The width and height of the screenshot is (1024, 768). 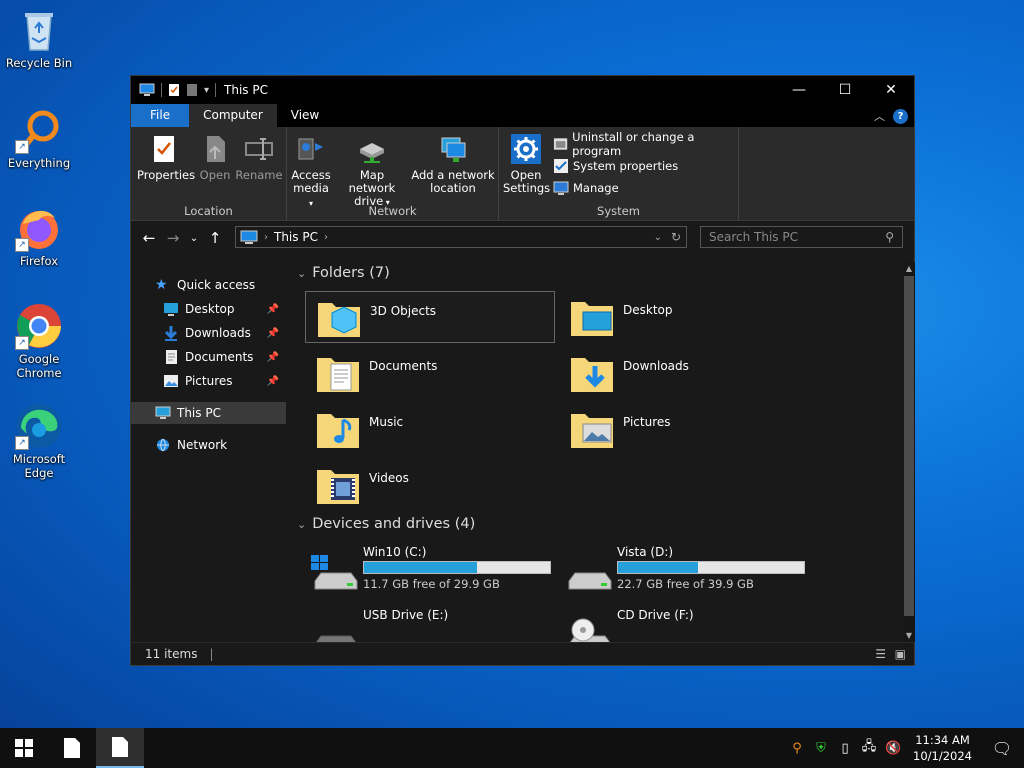 I want to click on collapse-ribbon-icon: ︿, so click(x=879, y=116).